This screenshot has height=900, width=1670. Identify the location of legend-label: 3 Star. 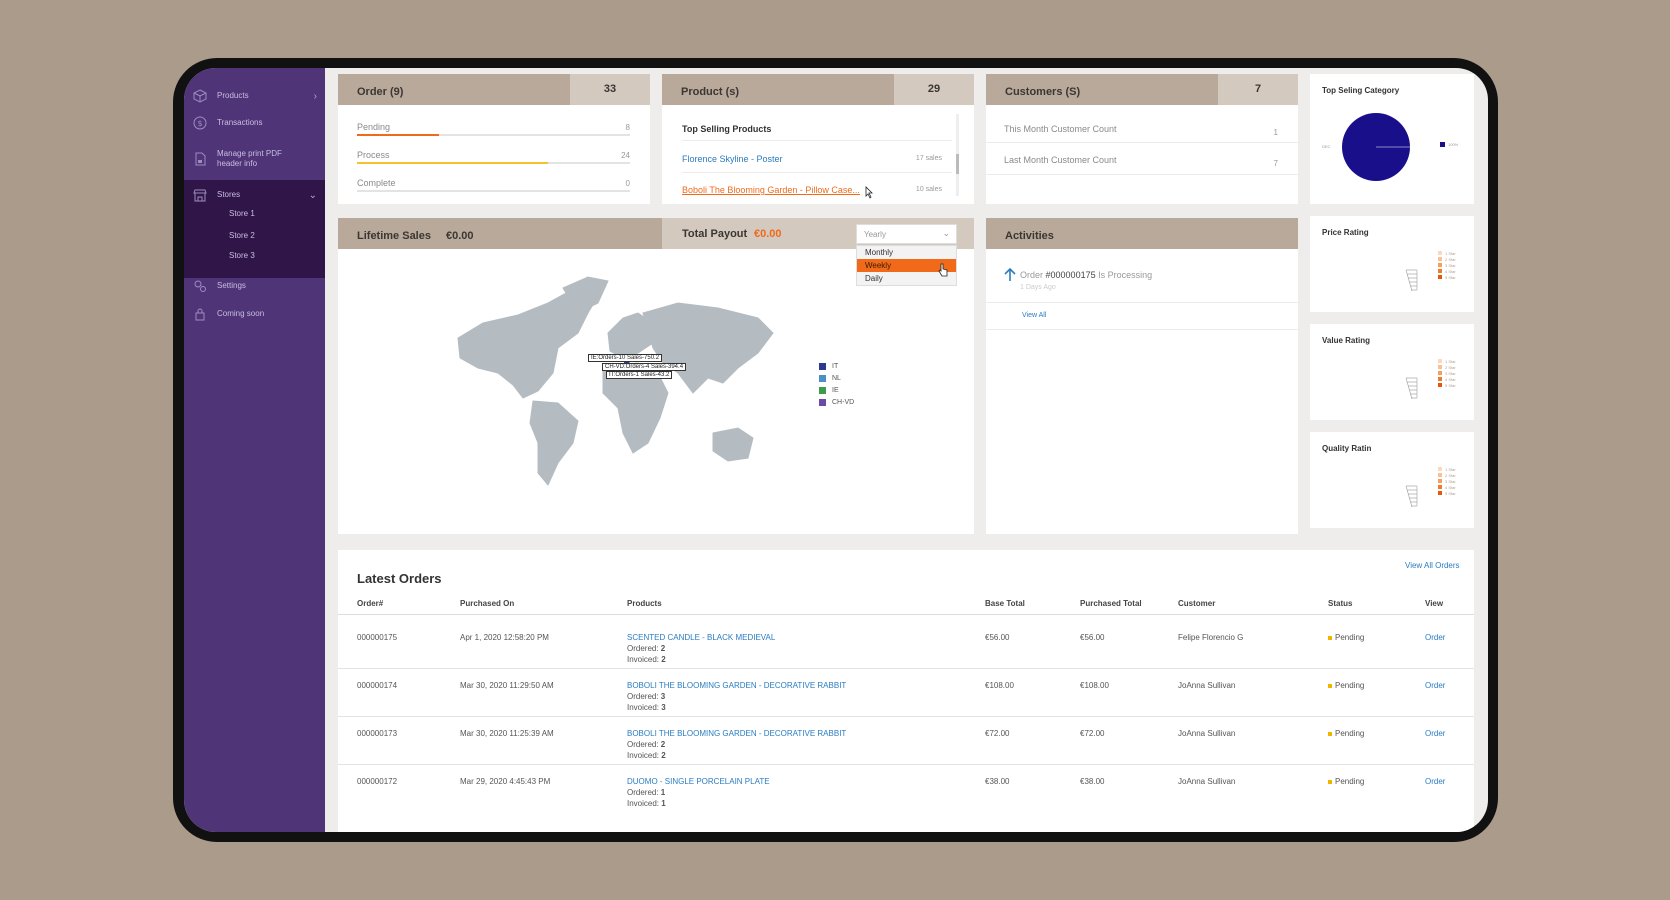
(1450, 481).